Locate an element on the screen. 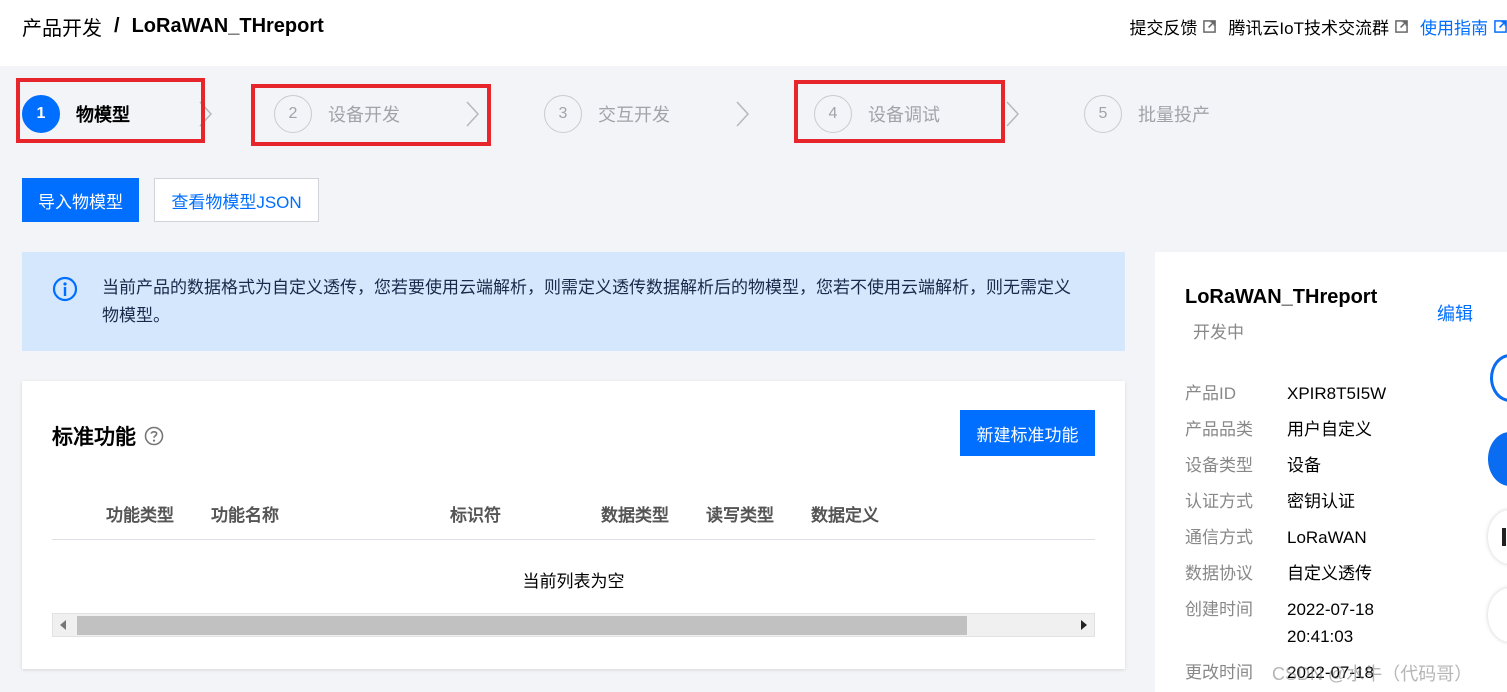  table-divider is located at coordinates (573, 539).